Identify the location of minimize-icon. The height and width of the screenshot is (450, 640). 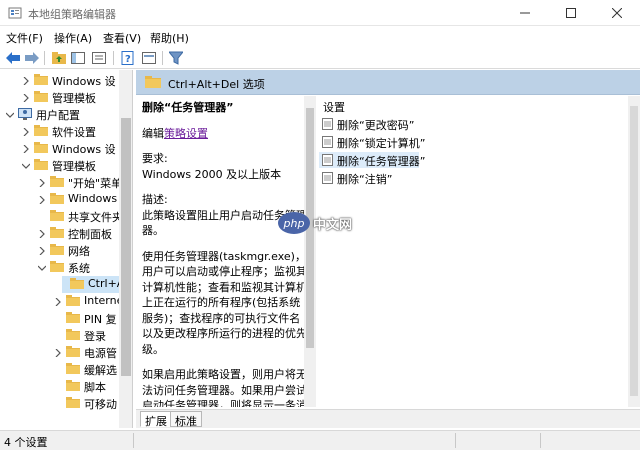
(525, 13).